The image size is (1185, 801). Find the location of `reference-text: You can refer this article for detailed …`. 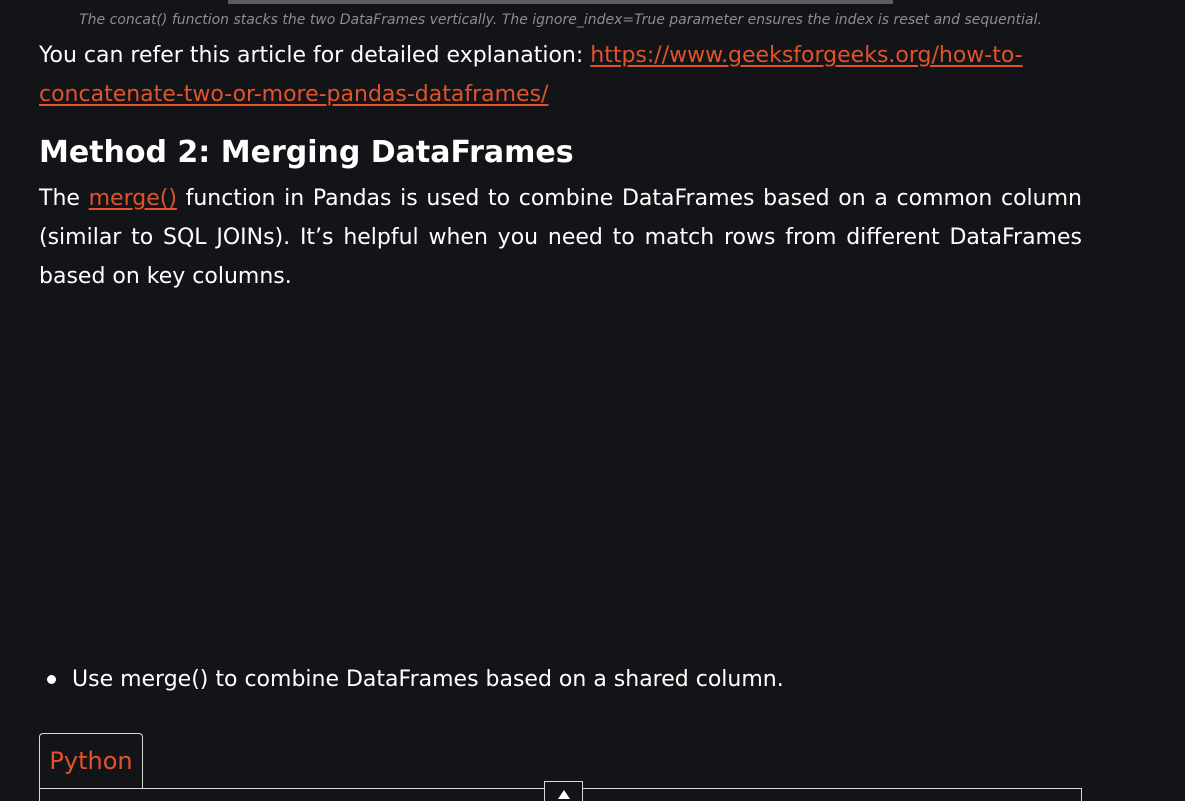

reference-text: You can refer this article for detailed … is located at coordinates (315, 55).